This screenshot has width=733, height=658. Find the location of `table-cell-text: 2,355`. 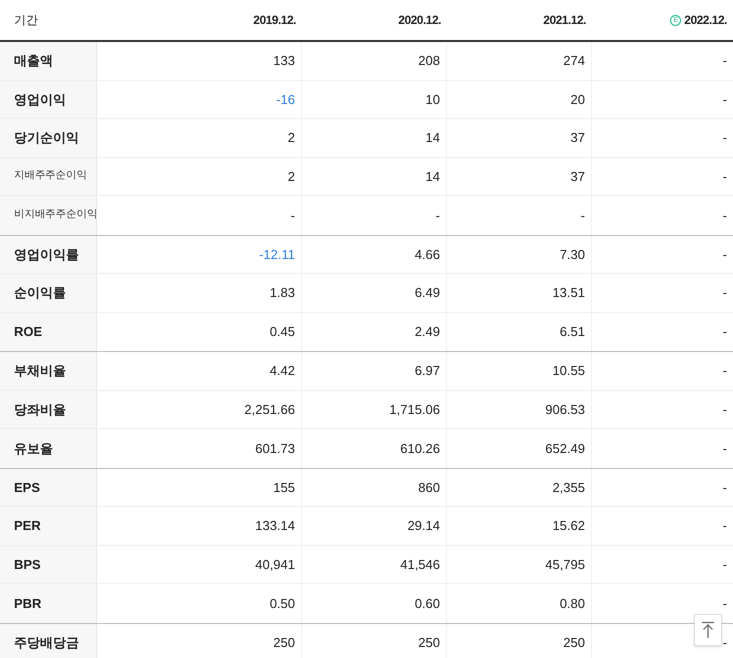

table-cell-text: 2,355 is located at coordinates (568, 487).